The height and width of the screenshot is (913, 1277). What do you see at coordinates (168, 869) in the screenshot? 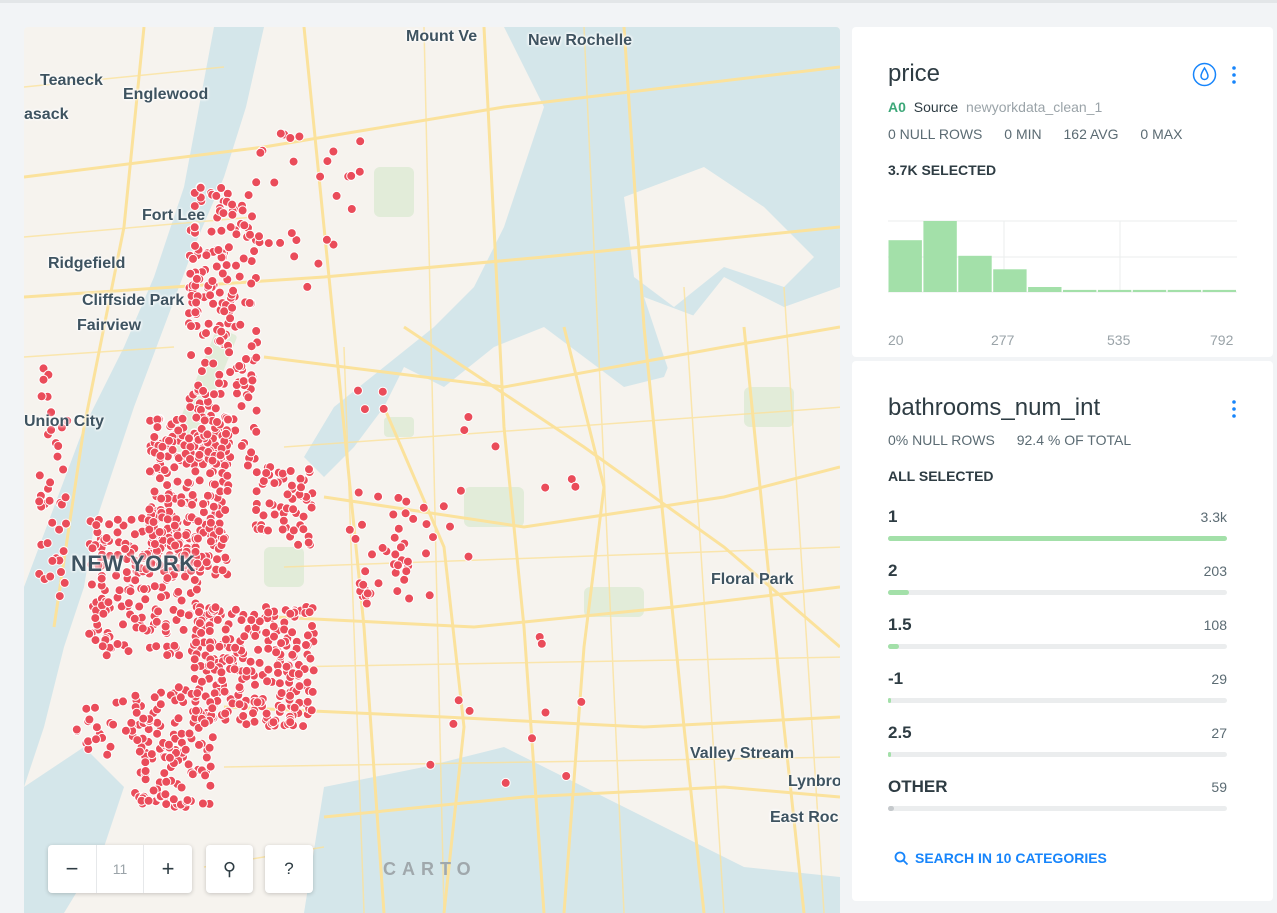
I see `zoom-in-button: +` at bounding box center [168, 869].